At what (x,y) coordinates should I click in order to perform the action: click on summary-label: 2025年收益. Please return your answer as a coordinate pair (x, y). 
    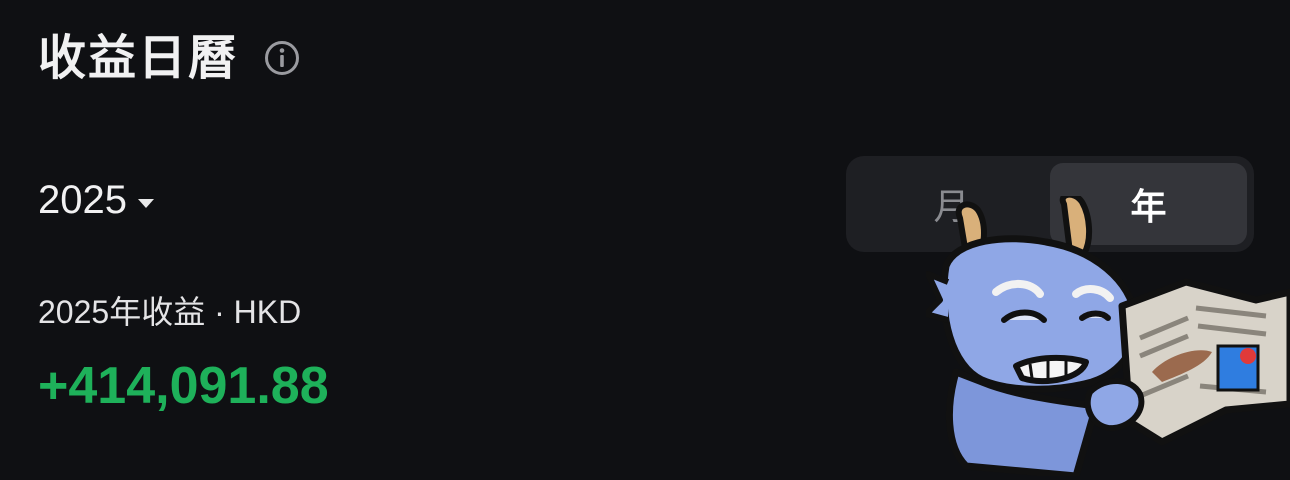
    Looking at the image, I should click on (122, 312).